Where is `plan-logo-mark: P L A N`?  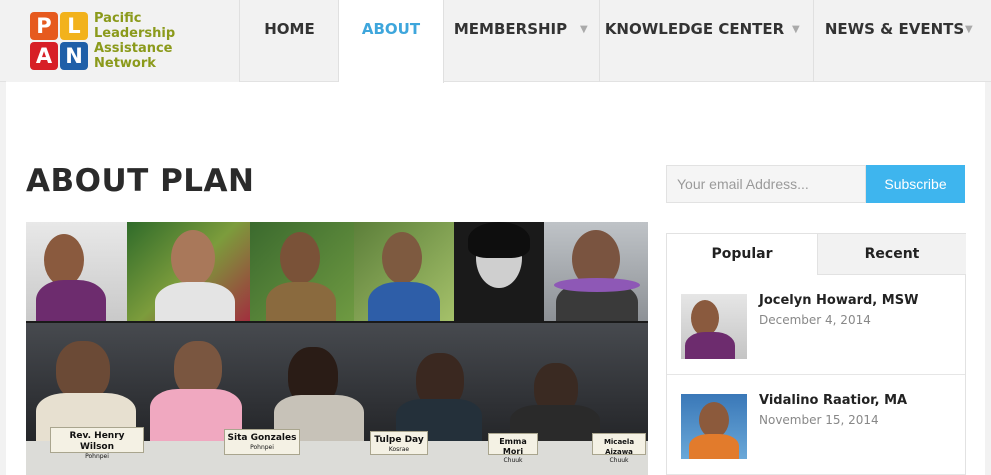
plan-logo-mark: P L A N is located at coordinates (60, 42).